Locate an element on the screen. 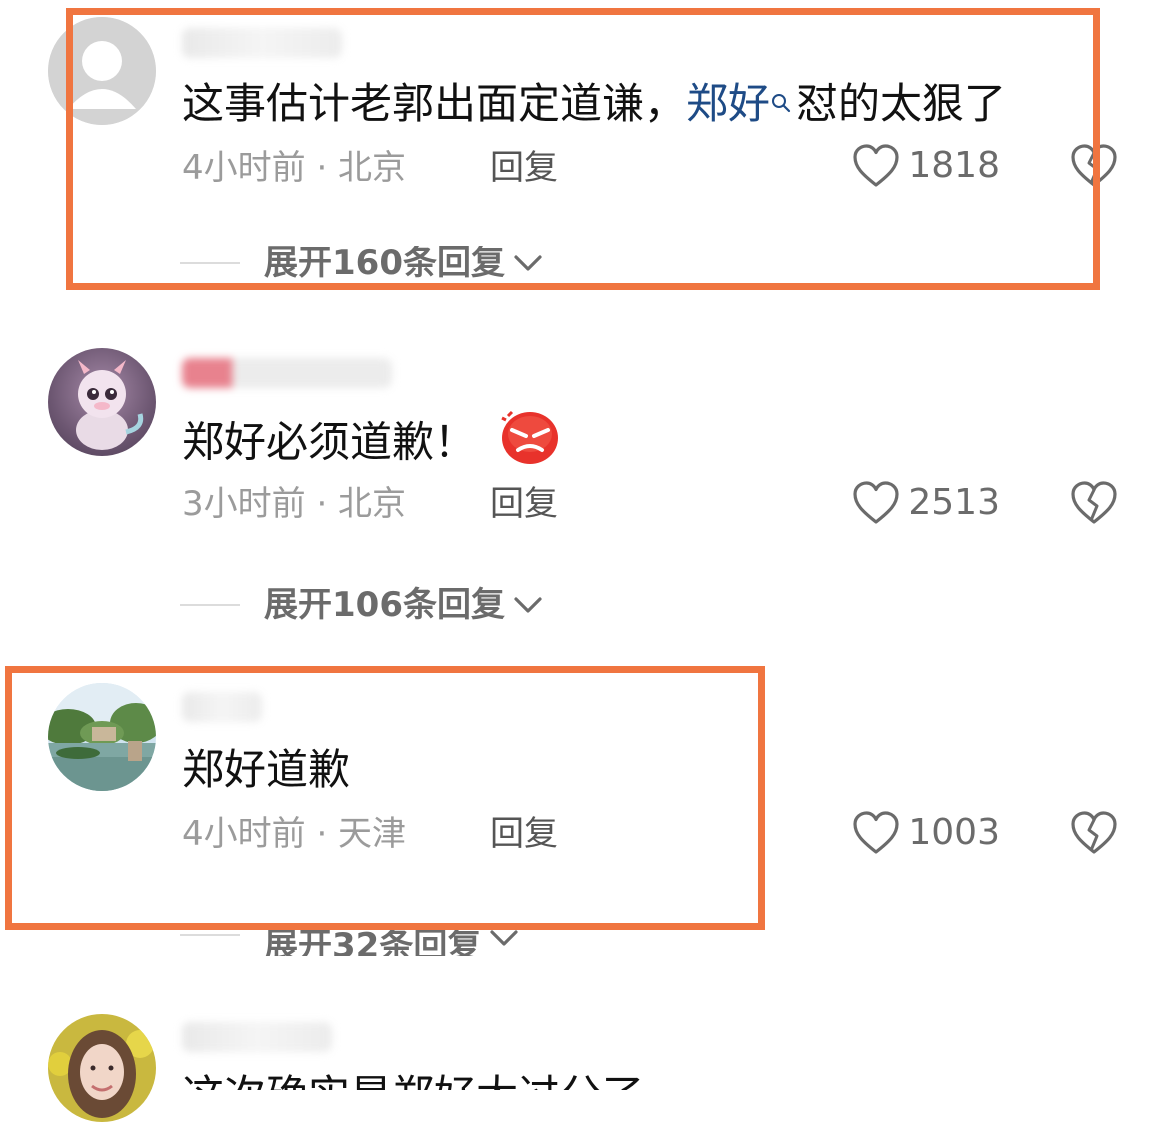  avatar-woman is located at coordinates (102, 1068).